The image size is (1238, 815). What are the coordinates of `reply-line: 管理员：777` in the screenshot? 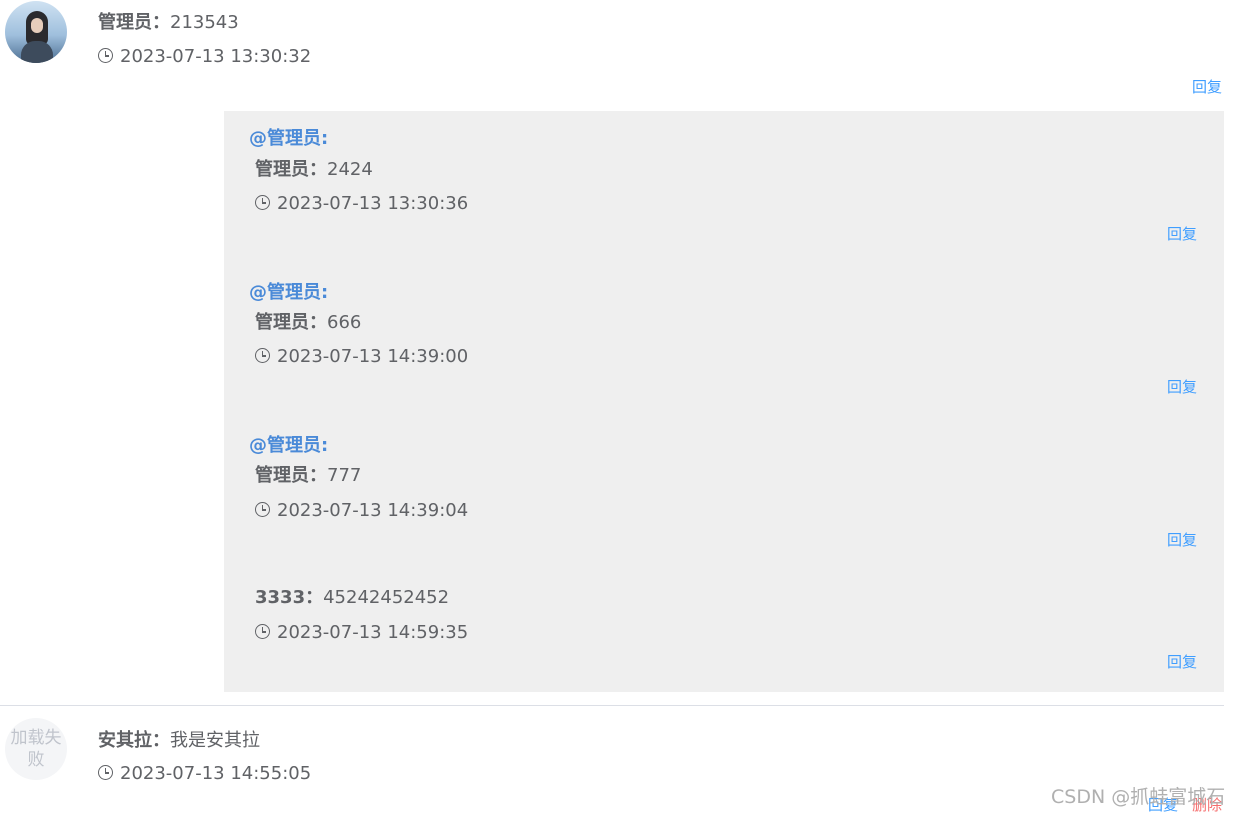 It's located at (308, 476).